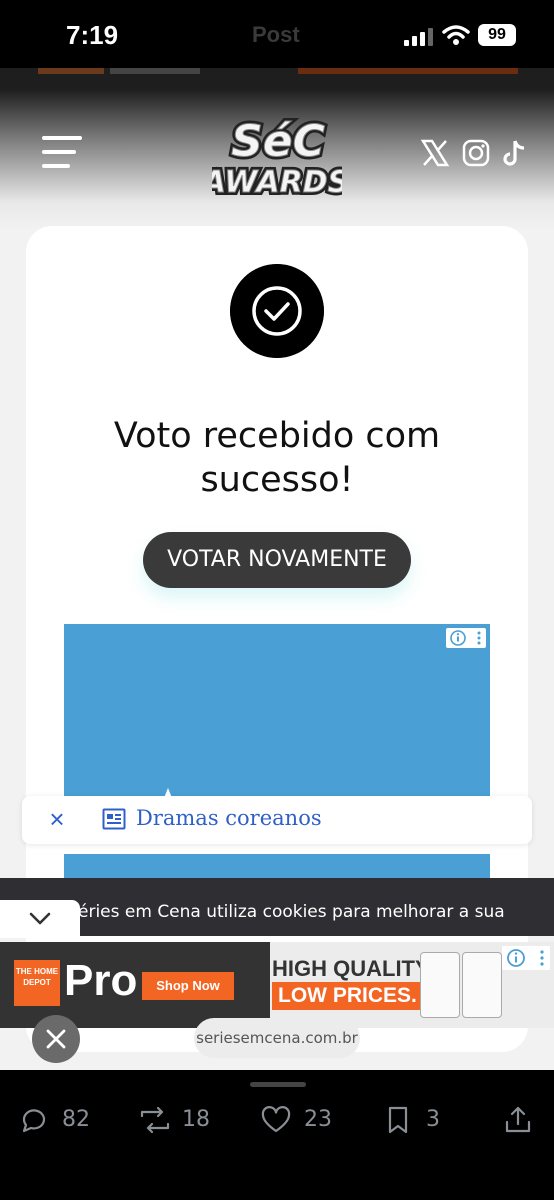 The height and width of the screenshot is (1200, 554). Describe the element at coordinates (229, 818) in the screenshot. I see `topic-label: Dramas coreanos` at that location.